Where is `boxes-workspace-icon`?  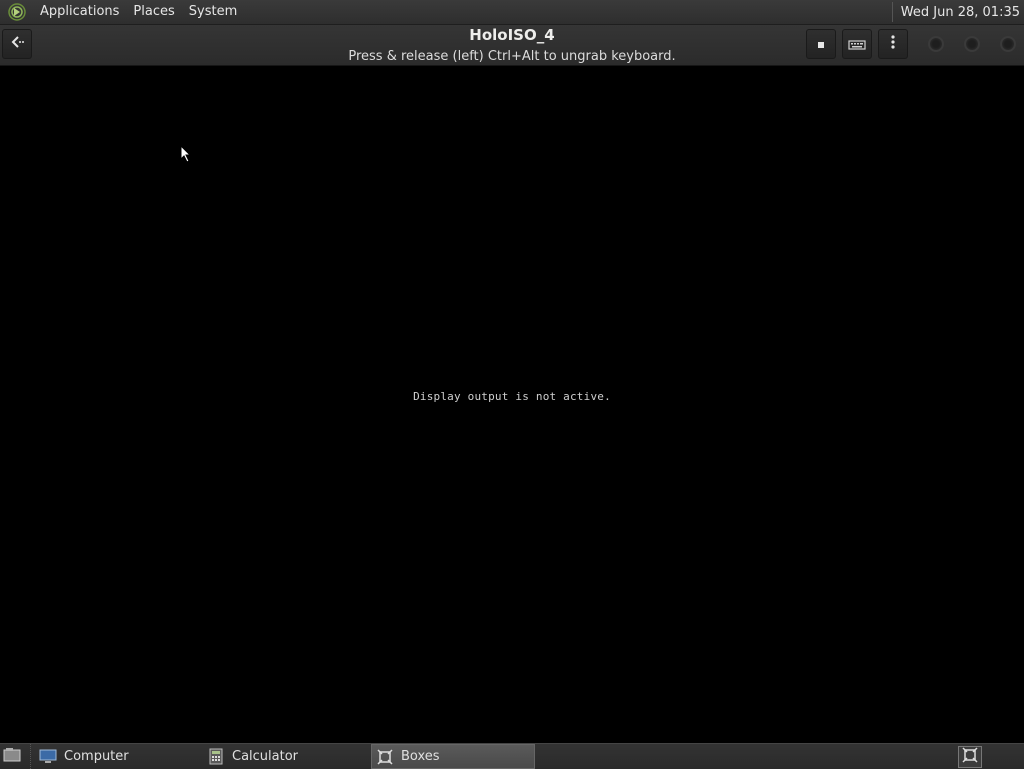
boxes-workspace-icon is located at coordinates (970, 756).